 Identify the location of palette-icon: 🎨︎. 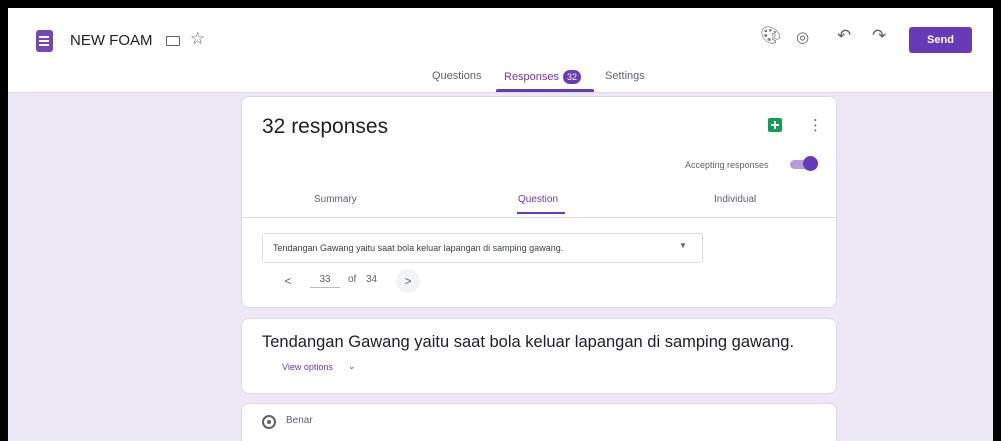
(771, 36).